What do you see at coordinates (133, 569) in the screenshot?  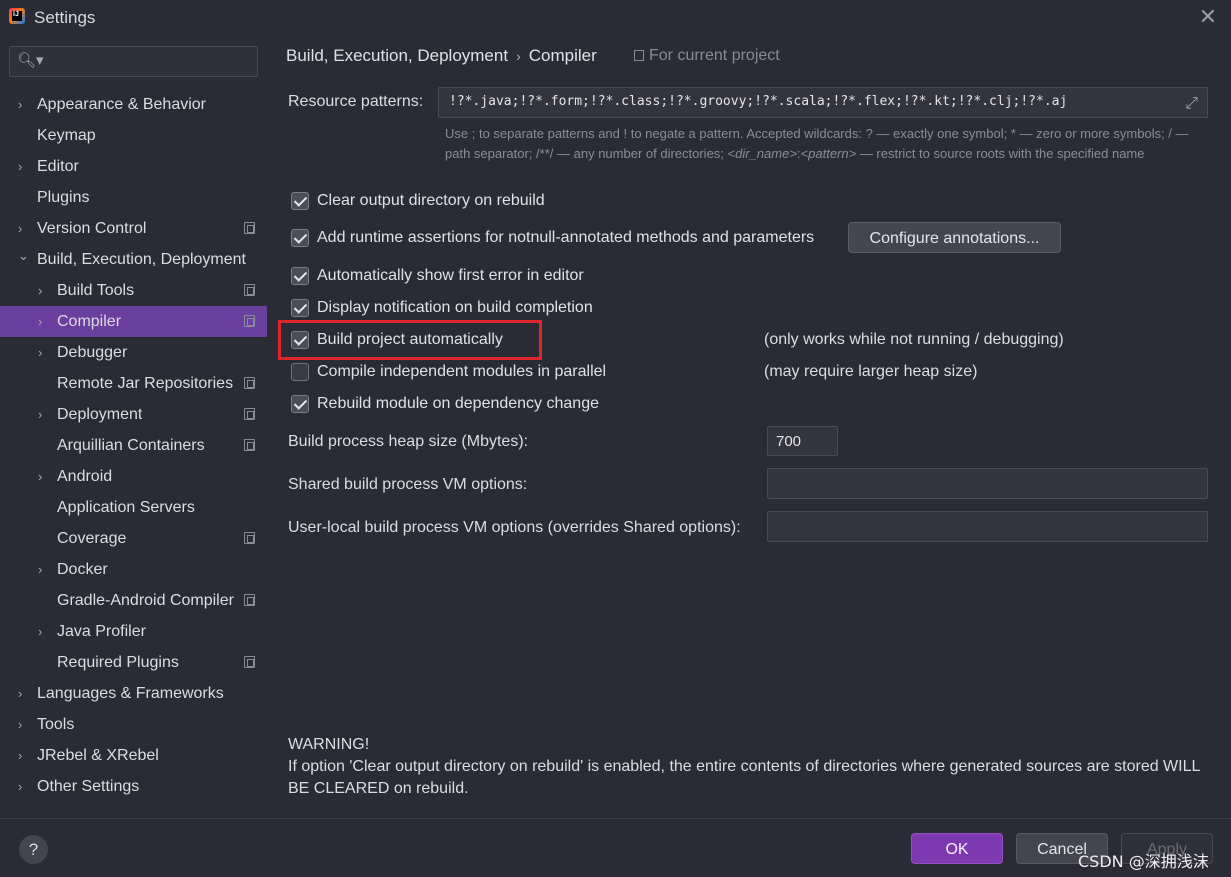 I see `sidebar-item-docker: › Docker` at bounding box center [133, 569].